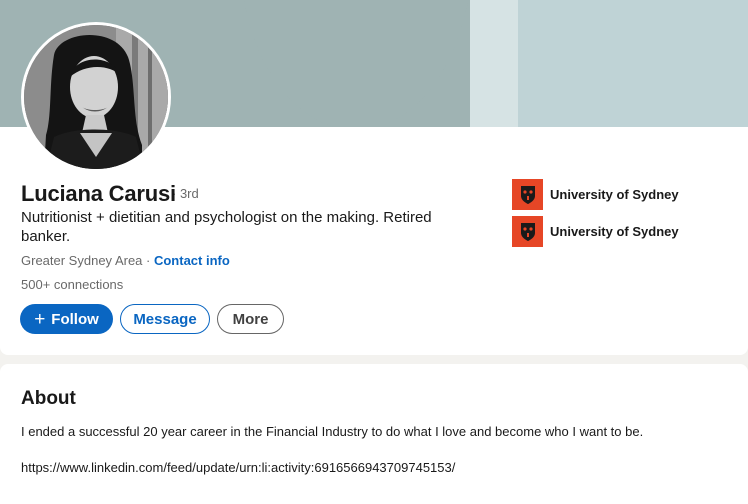  Describe the element at coordinates (98, 193) in the screenshot. I see `profile-name: Luciana Carusi` at that location.